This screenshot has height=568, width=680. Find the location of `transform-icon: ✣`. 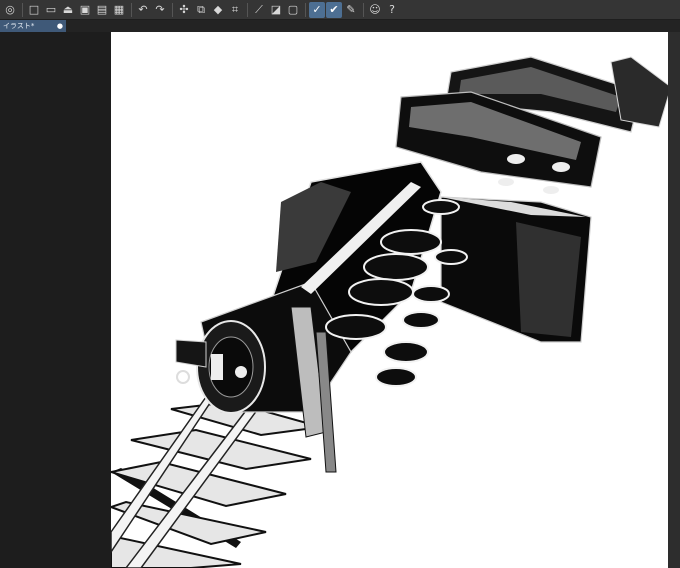

transform-icon: ✣ is located at coordinates (184, 10).